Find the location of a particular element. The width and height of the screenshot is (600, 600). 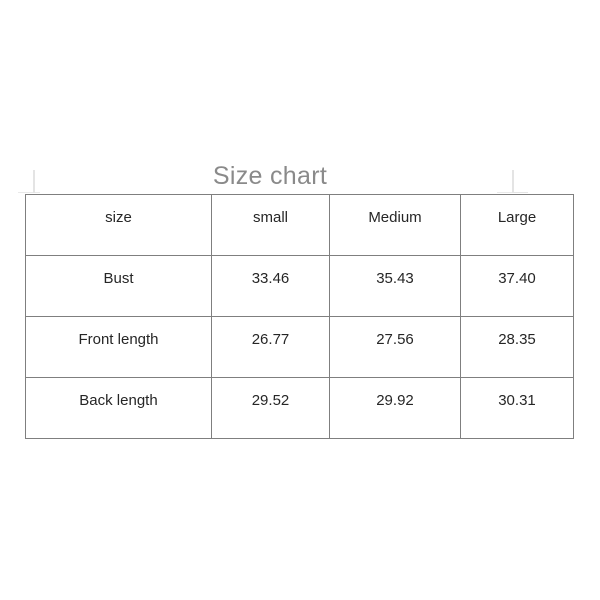

value-small: 33.46 is located at coordinates (270, 278).